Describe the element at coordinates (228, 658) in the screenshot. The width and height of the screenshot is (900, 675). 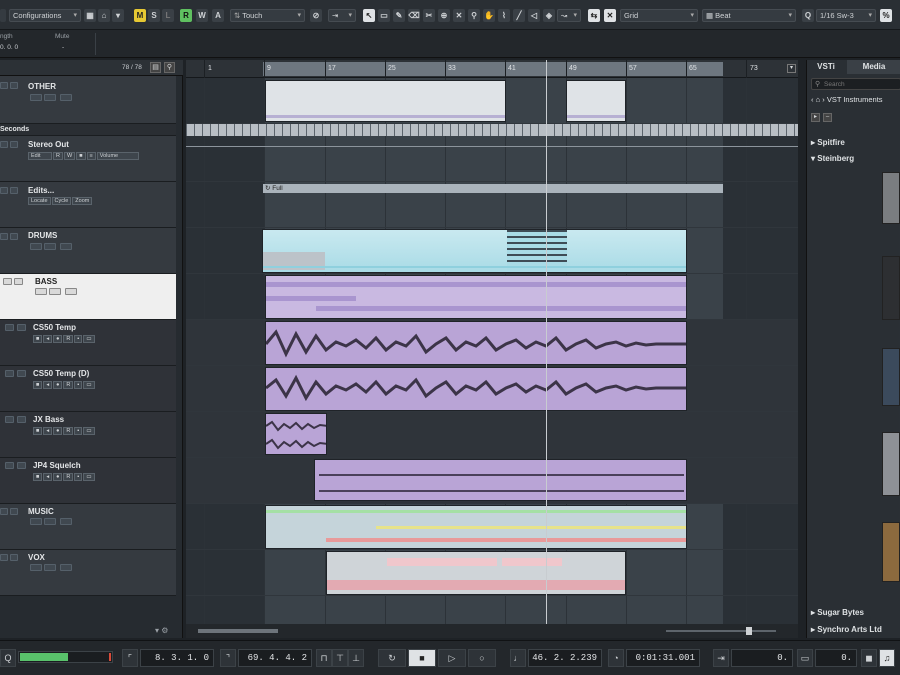
I see `right-locator-icon: ⌝` at that location.